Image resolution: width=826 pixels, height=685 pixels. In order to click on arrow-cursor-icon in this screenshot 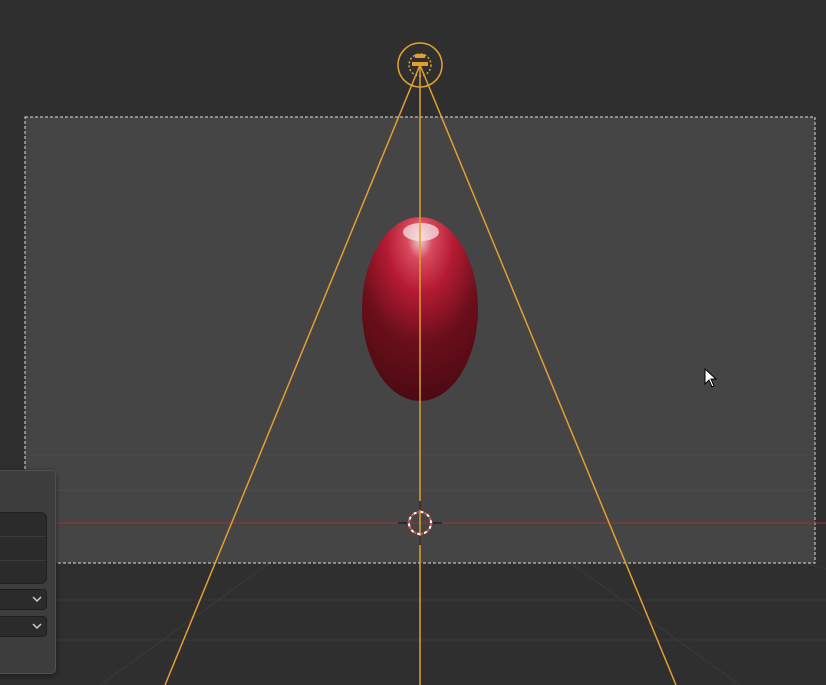, I will do `click(711, 378)`.